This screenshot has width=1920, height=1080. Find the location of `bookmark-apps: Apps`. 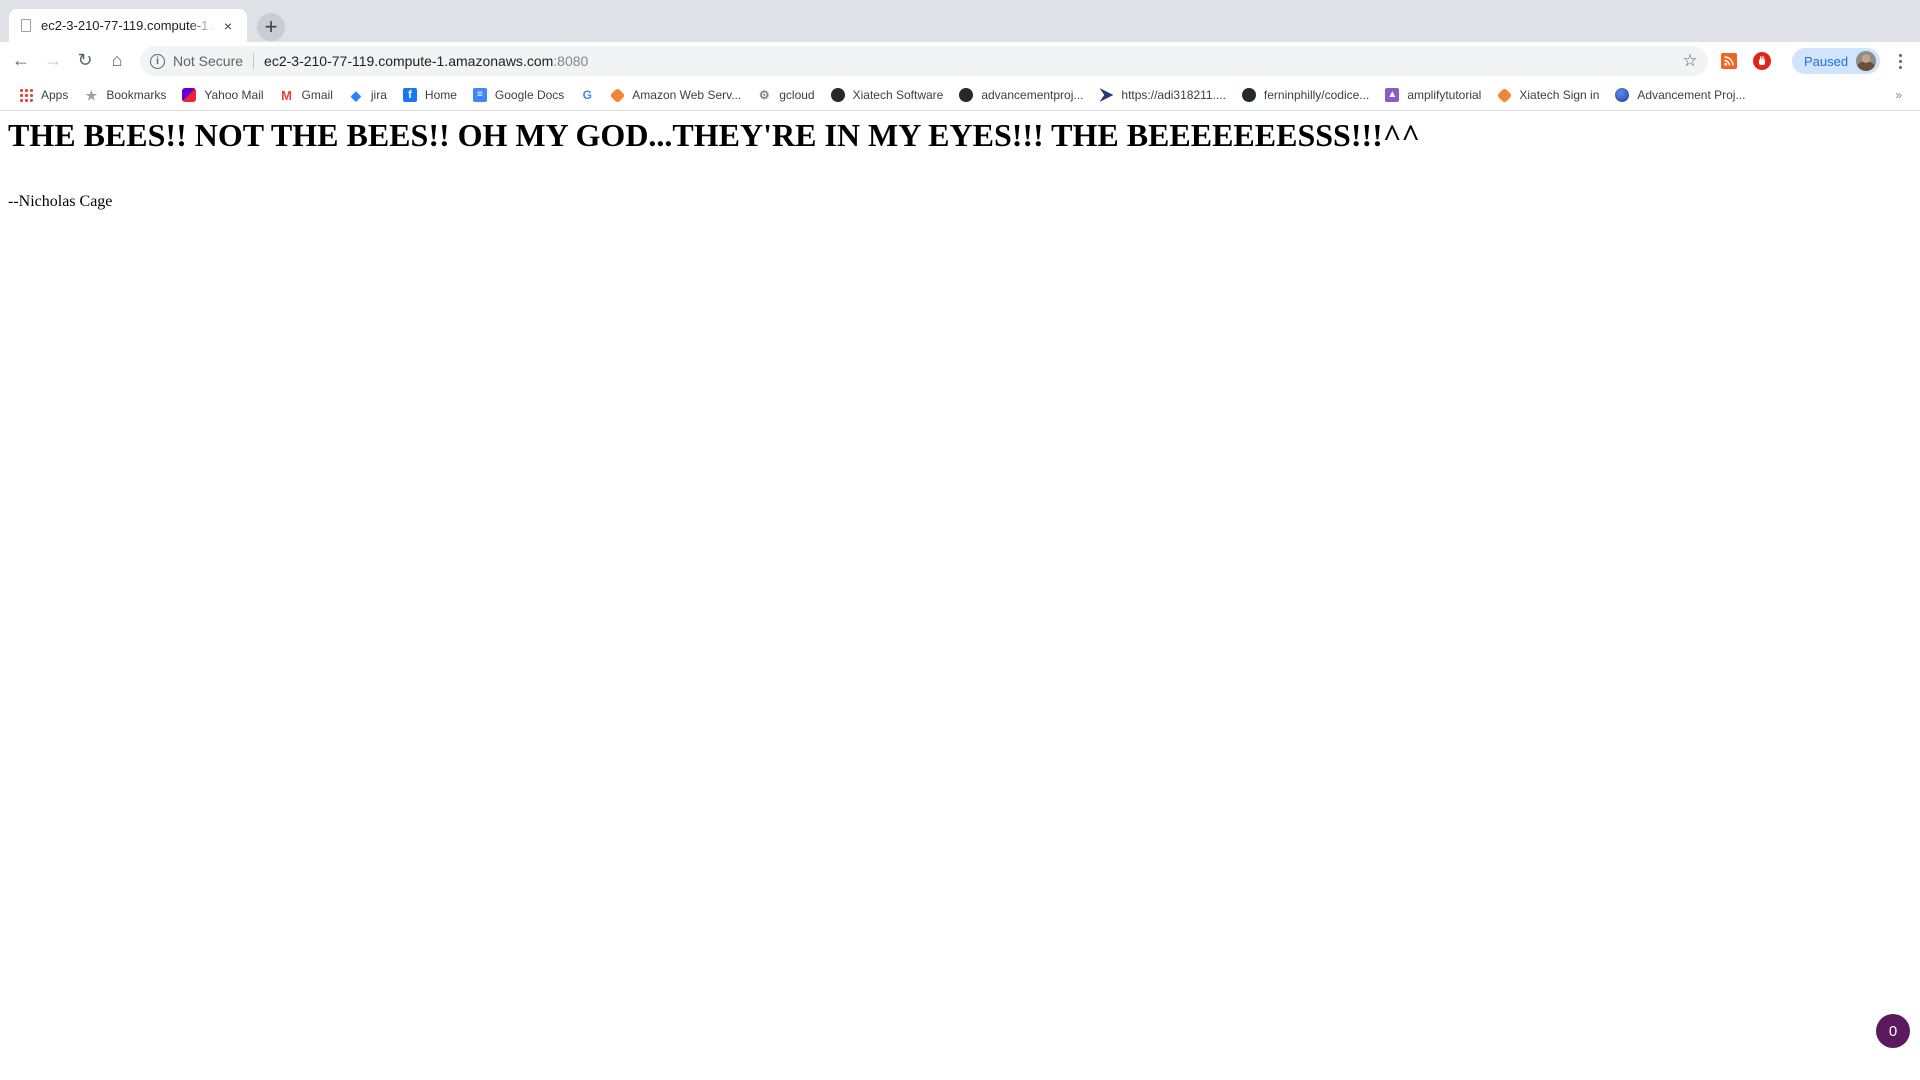

bookmark-apps: Apps is located at coordinates (43, 95).